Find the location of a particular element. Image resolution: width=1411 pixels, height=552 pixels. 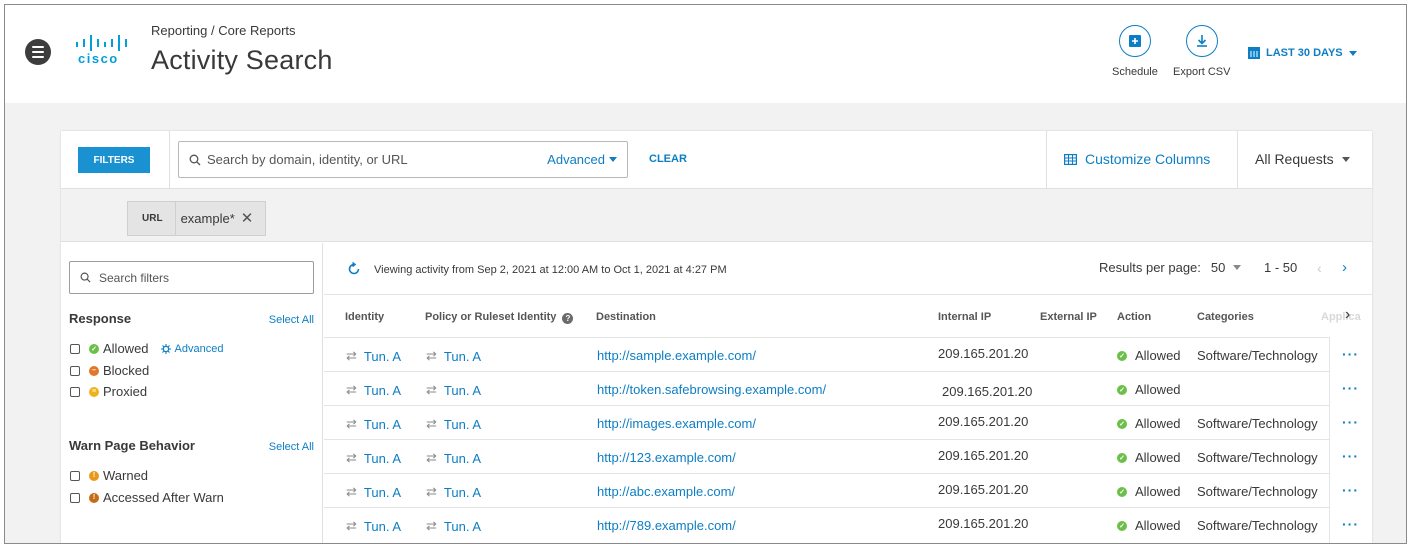

filter-search-box is located at coordinates (191, 277).